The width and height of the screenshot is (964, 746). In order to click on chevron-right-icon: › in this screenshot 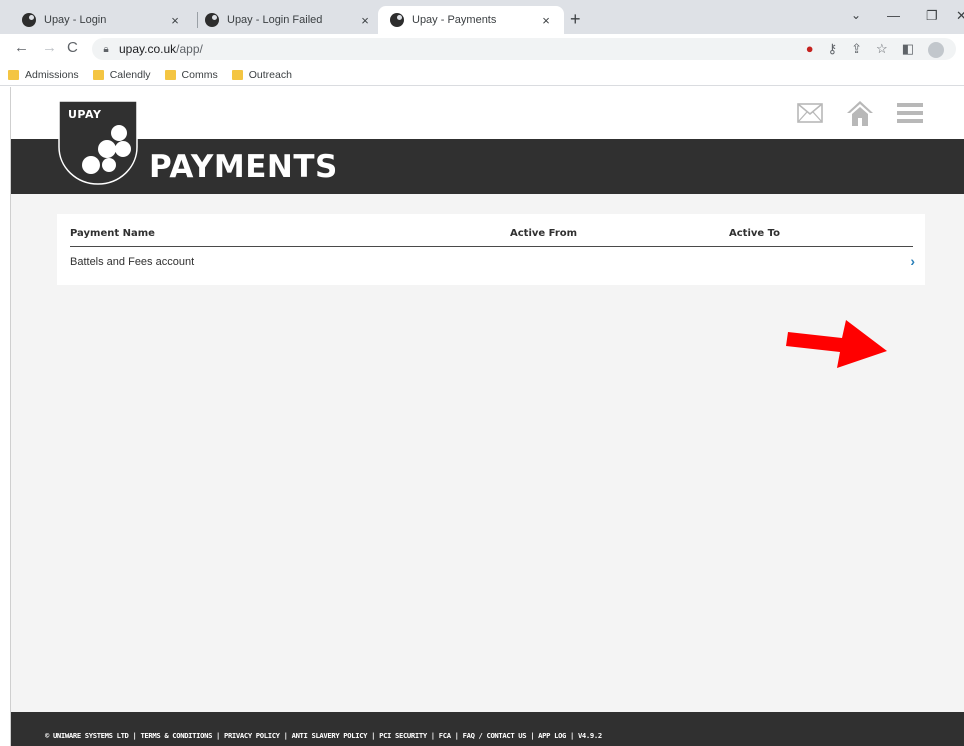, I will do `click(912, 261)`.